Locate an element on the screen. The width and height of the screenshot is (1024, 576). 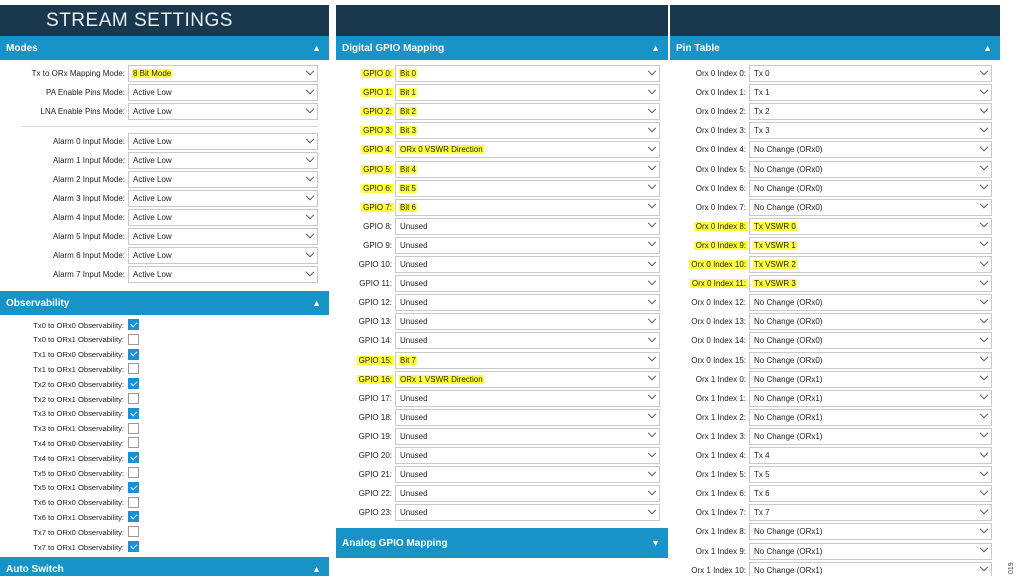
expand-caret-icon: ▼ is located at coordinates (655, 543).